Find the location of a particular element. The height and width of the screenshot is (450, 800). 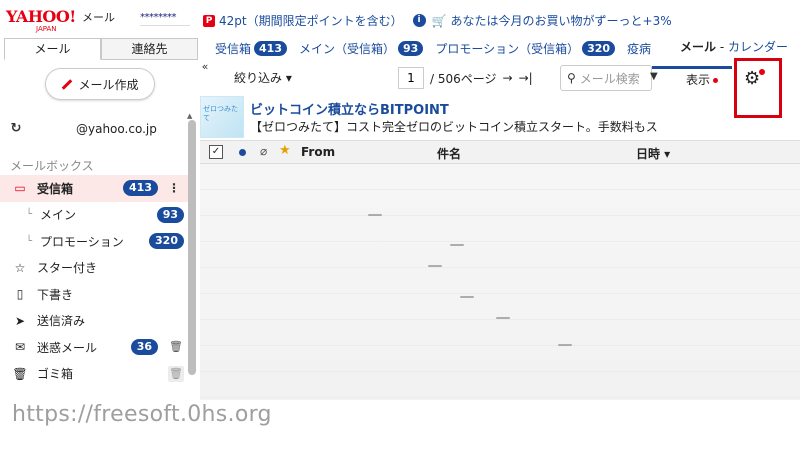

logo-main: YAHOO! is located at coordinates (41, 16).